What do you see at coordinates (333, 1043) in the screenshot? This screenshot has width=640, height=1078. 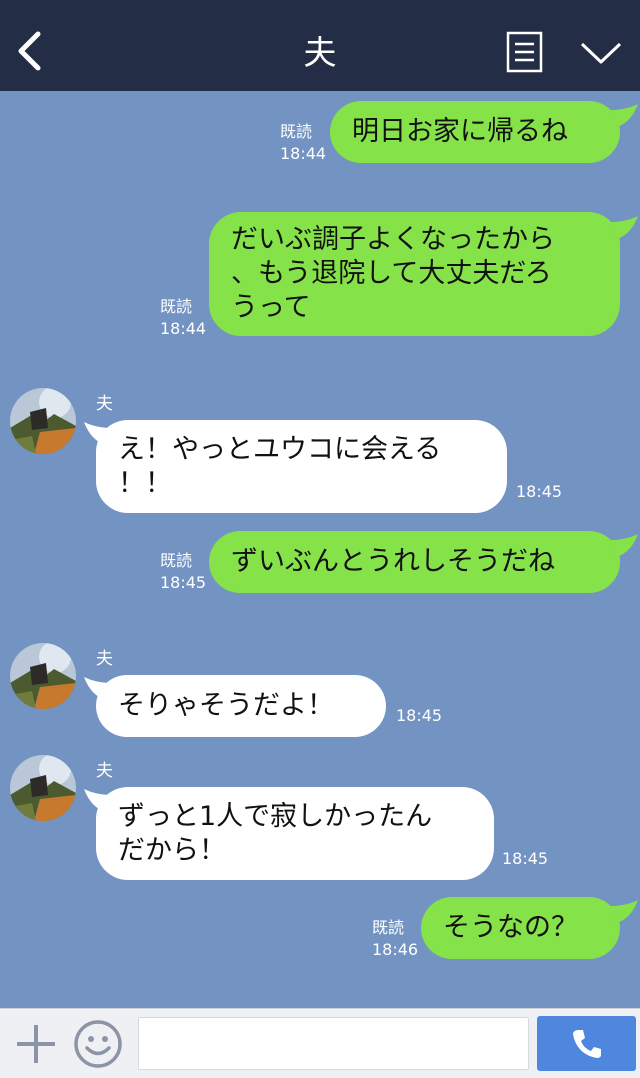 I see `message-input` at bounding box center [333, 1043].